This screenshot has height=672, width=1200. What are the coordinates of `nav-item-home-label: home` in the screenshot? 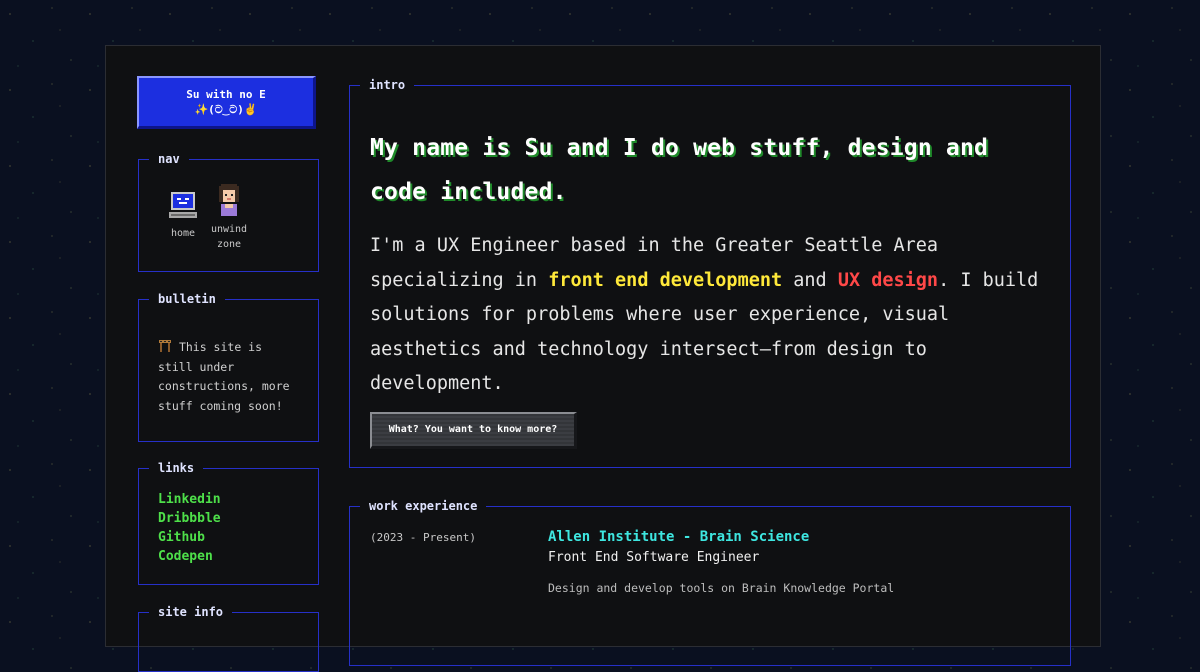 It's located at (183, 233).